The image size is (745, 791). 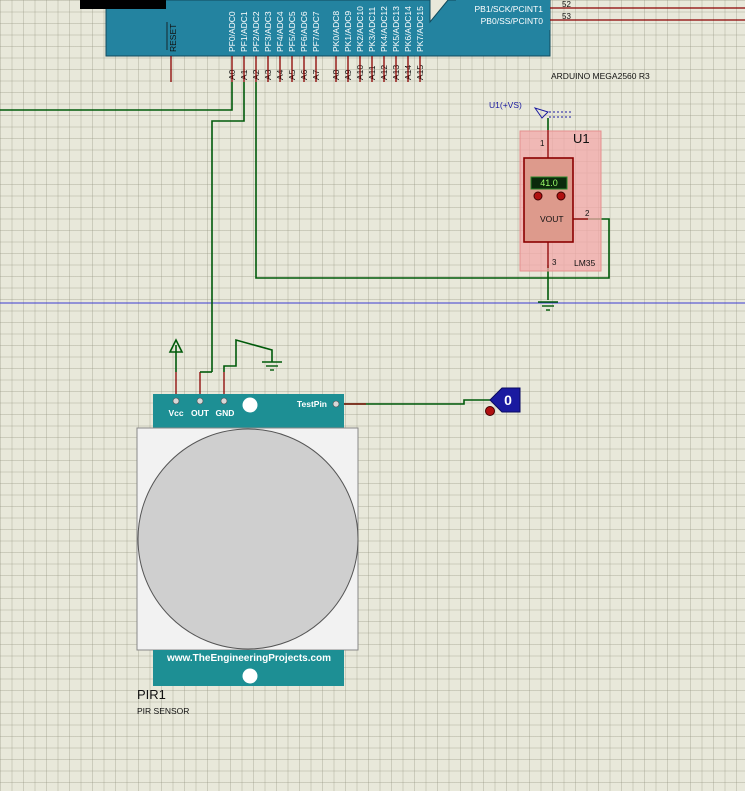 What do you see at coordinates (372, 29) in the screenshot?
I see `analog-pin-label-11: PK3/ADC11` at bounding box center [372, 29].